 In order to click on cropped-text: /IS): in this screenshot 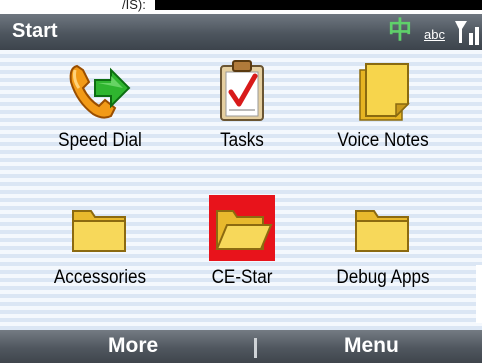, I will do `click(134, 6)`.